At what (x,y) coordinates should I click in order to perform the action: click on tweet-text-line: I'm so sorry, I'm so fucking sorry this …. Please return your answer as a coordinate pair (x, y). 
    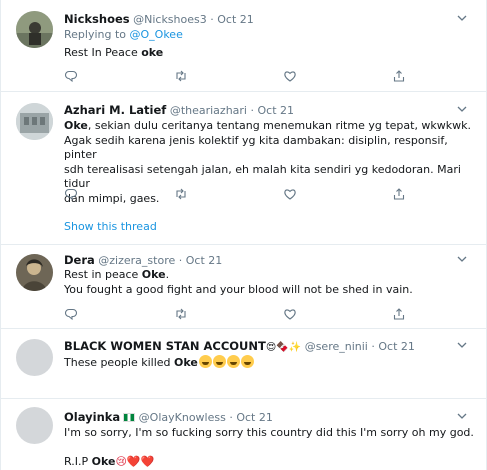
    Looking at the image, I should click on (269, 432).